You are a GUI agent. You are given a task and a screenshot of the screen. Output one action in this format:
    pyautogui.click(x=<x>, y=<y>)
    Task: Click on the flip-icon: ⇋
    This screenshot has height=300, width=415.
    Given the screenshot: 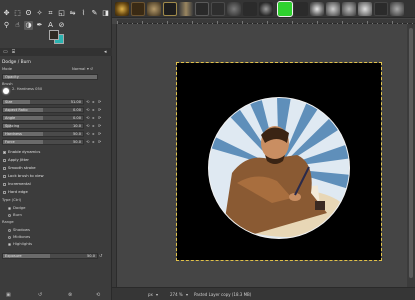 What is the action you would take?
    pyautogui.click(x=72, y=13)
    